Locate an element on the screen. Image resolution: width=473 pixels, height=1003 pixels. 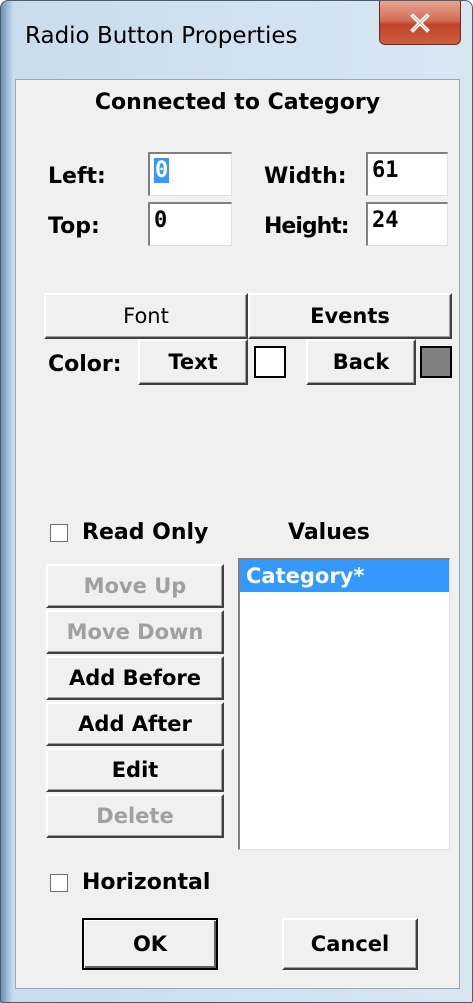
add-after-button: Add After is located at coordinates (135, 724).